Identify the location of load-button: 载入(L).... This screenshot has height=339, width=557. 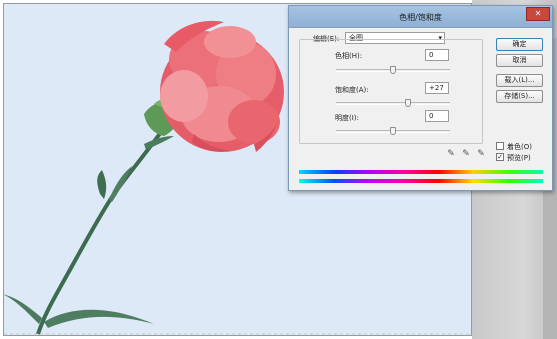
(519, 80).